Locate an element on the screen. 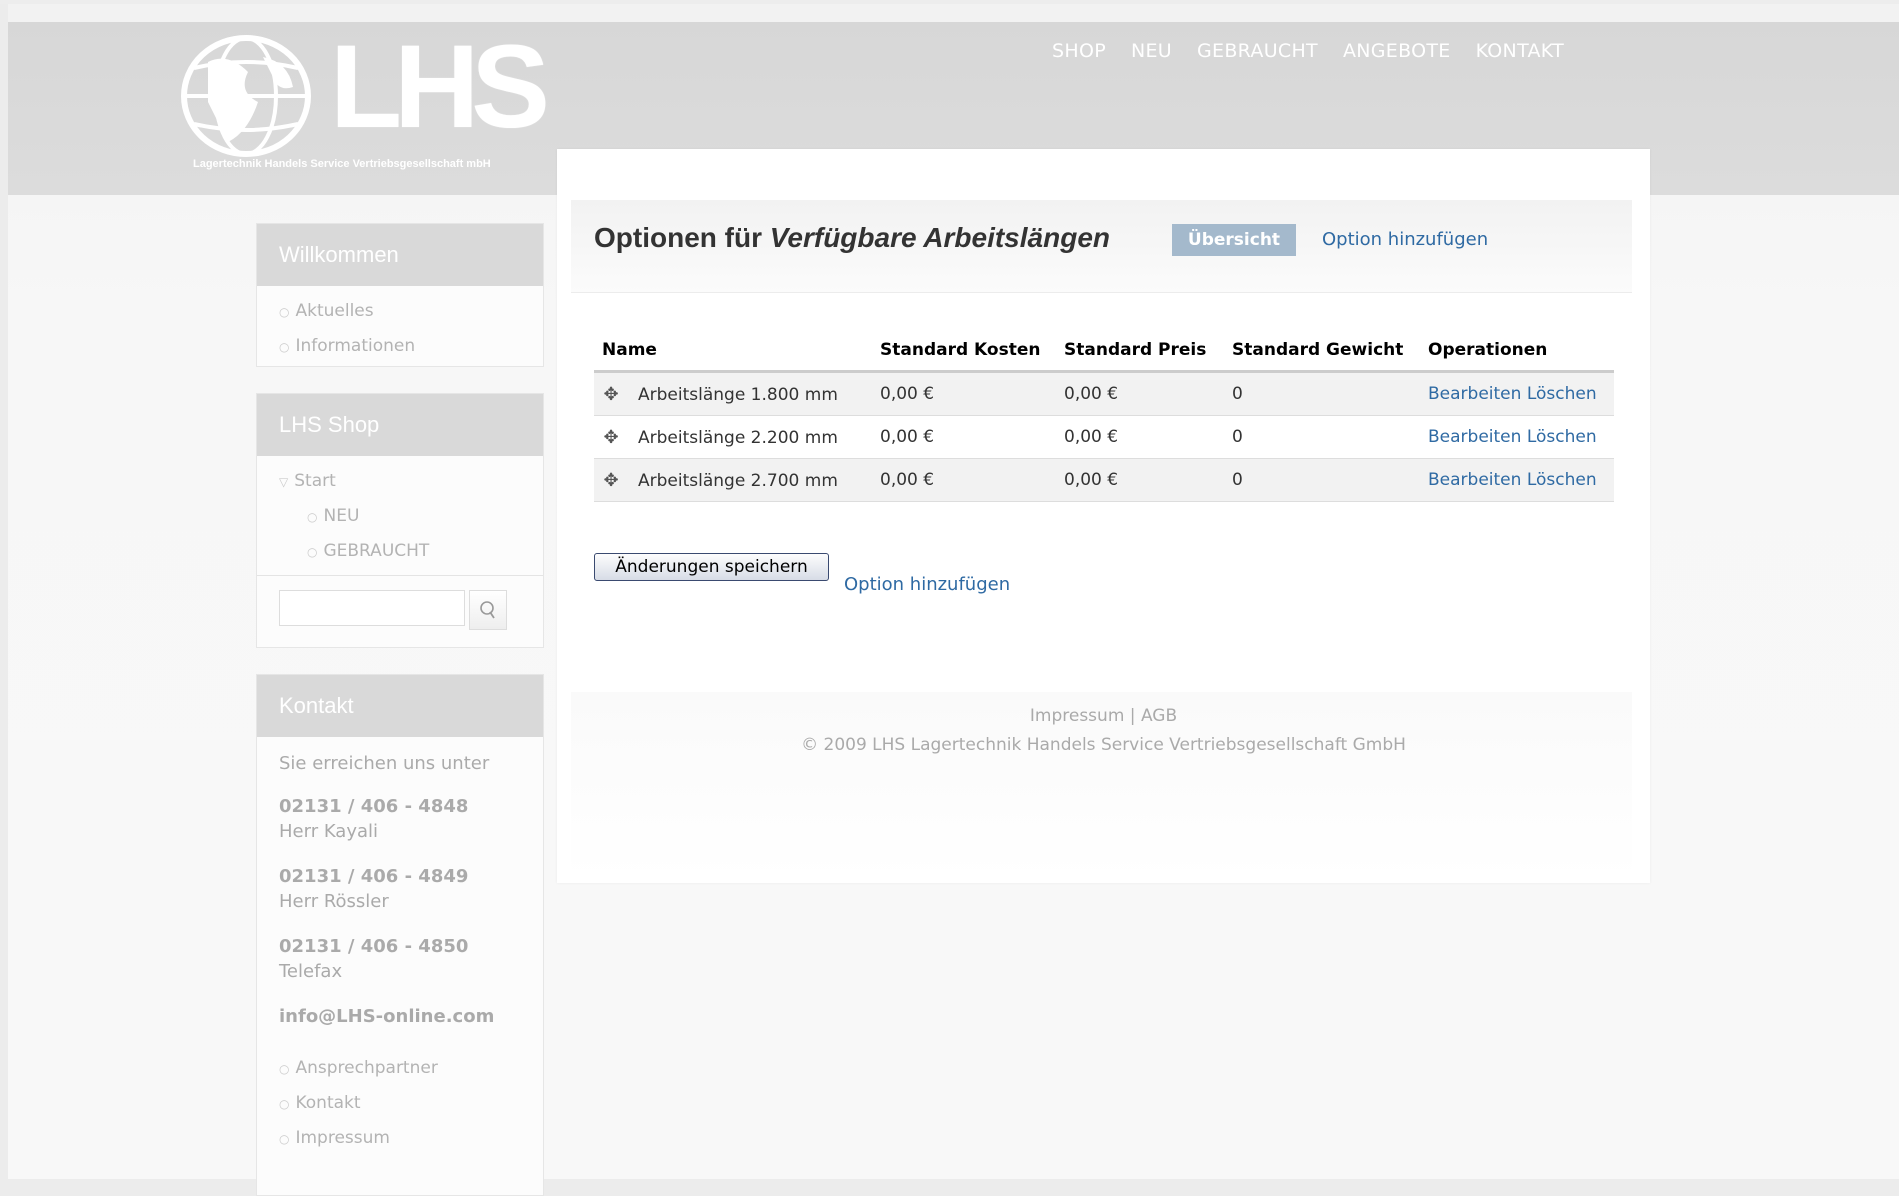 The width and height of the screenshot is (1899, 1196). option-name: Arbeitslänge 1.800 mm is located at coordinates (738, 394).